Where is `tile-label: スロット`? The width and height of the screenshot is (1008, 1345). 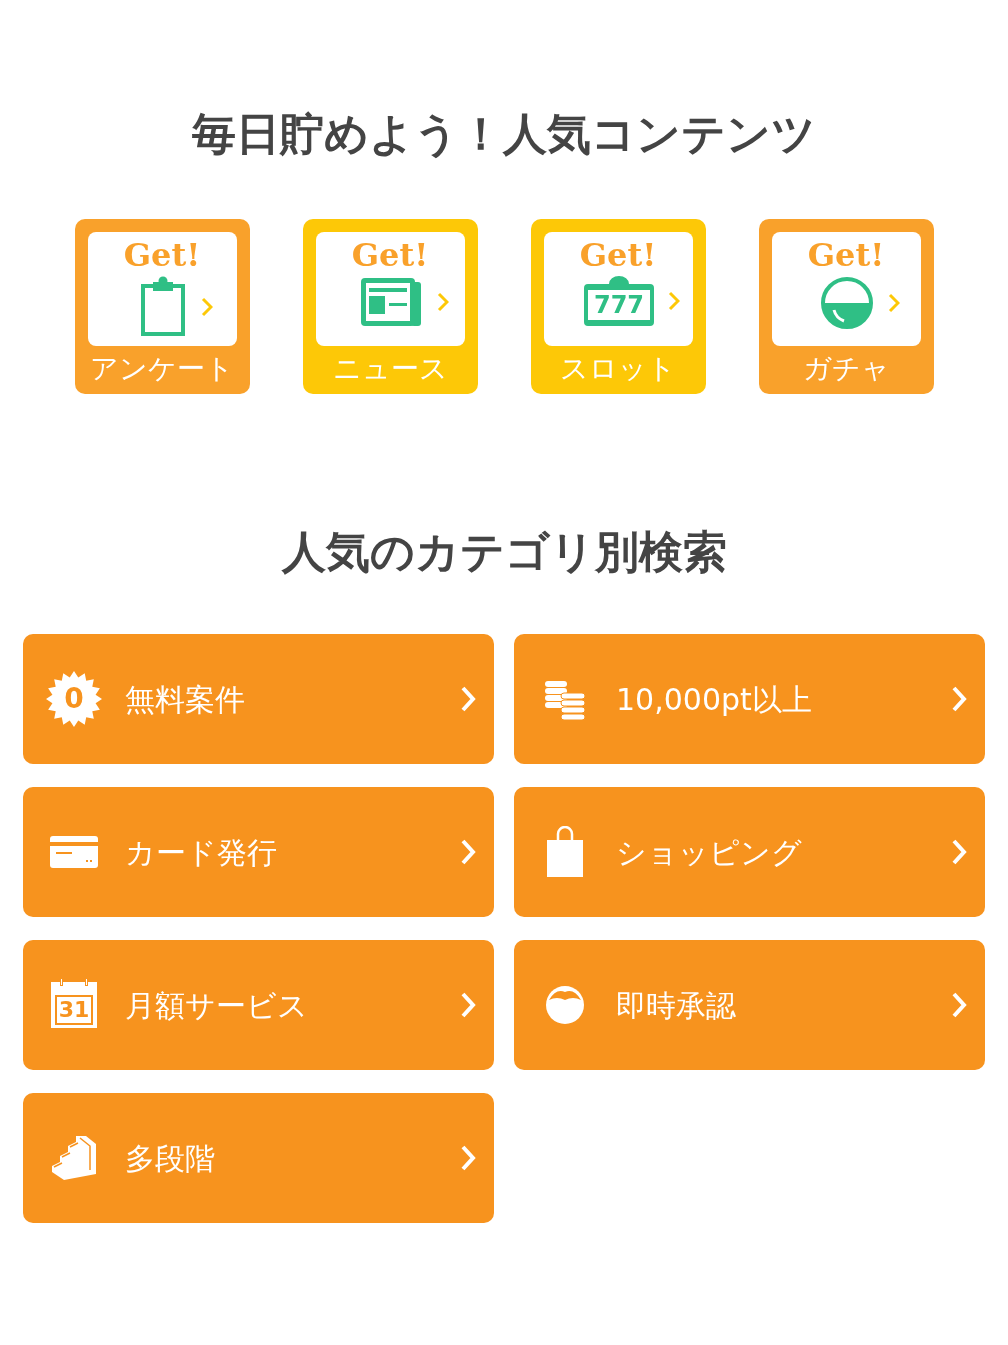
tile-label: スロット is located at coordinates (618, 369).